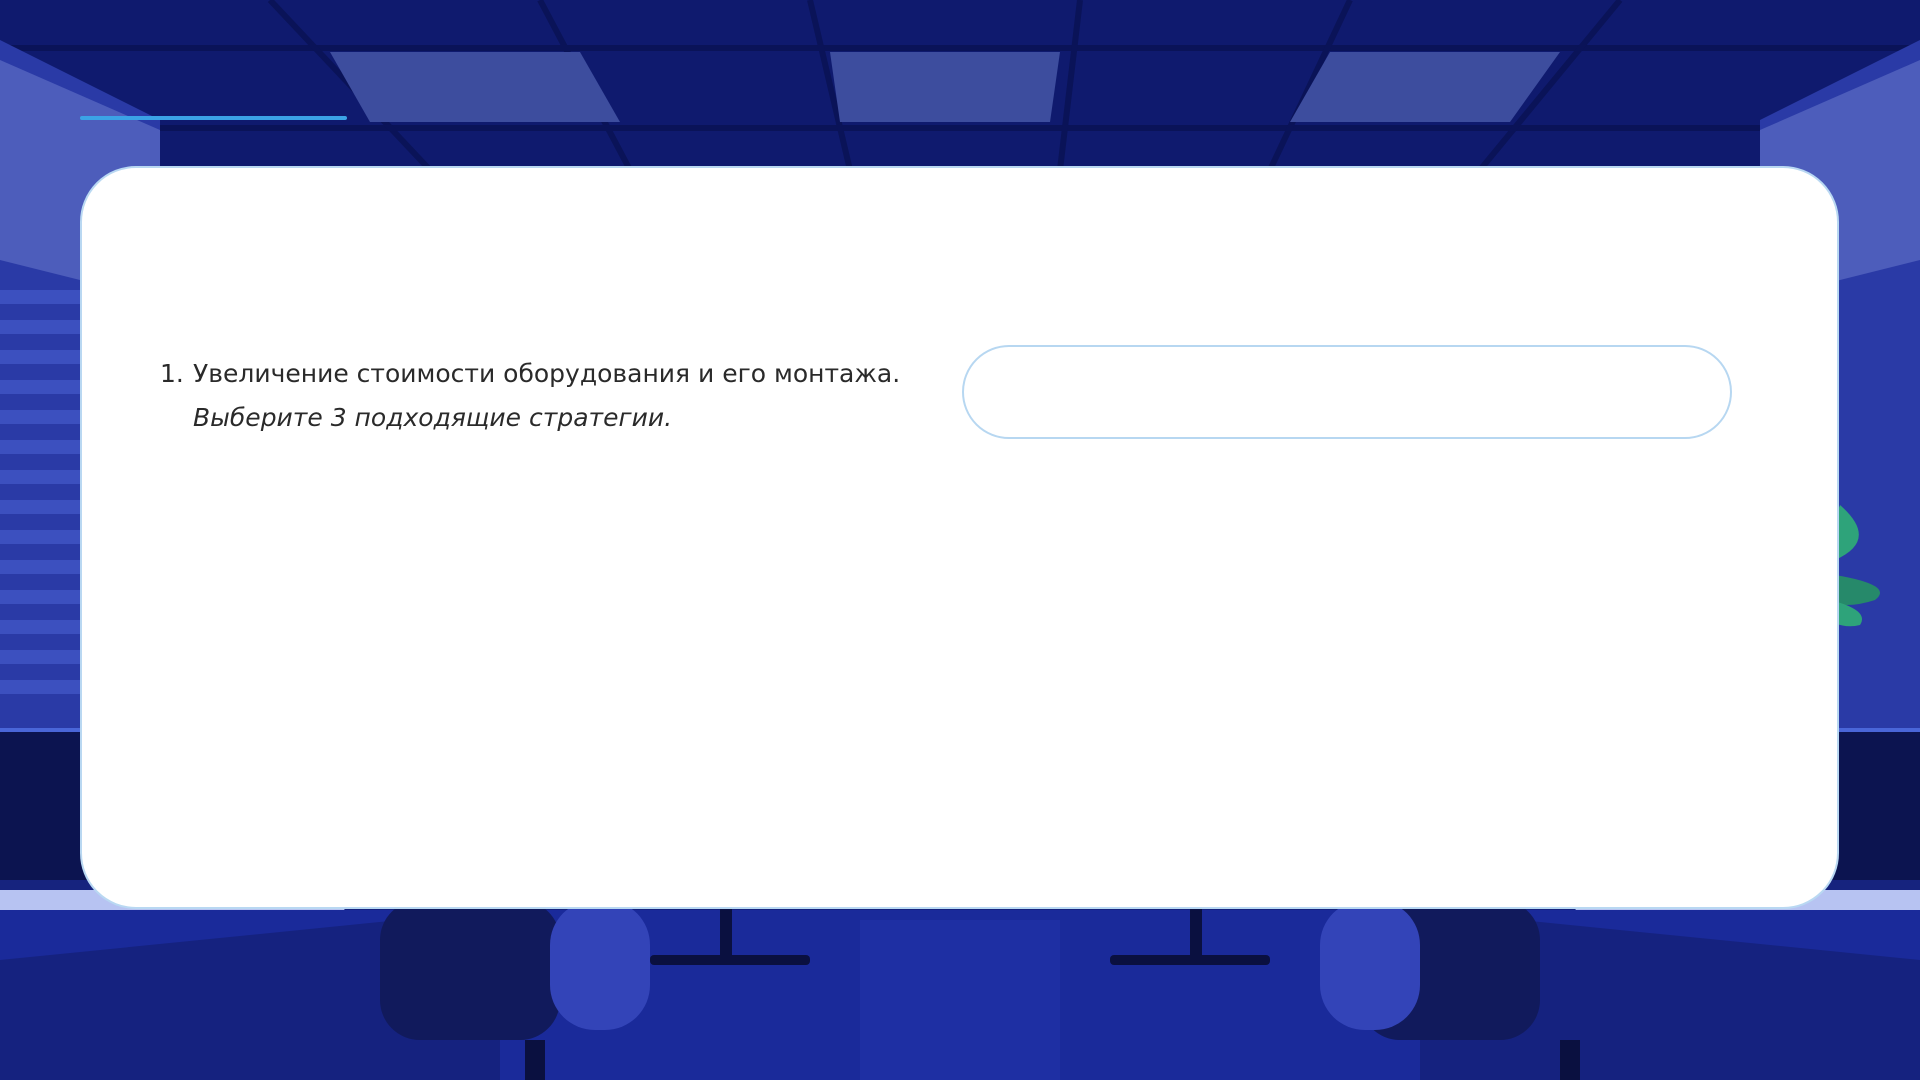 Image resolution: width=1920 pixels, height=1080 pixels. I want to click on answer-input, so click(1347, 392).